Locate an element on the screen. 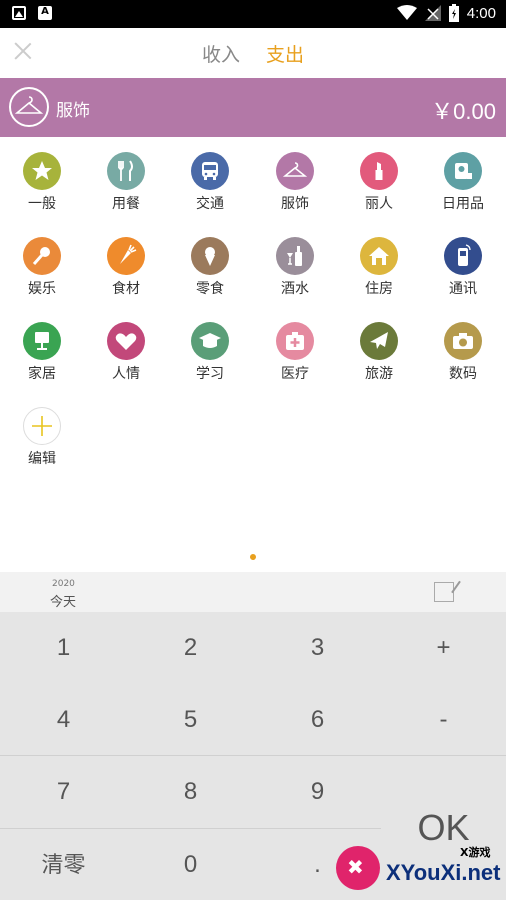 The image size is (506, 900). category-label: 服饰 is located at coordinates (295, 204).